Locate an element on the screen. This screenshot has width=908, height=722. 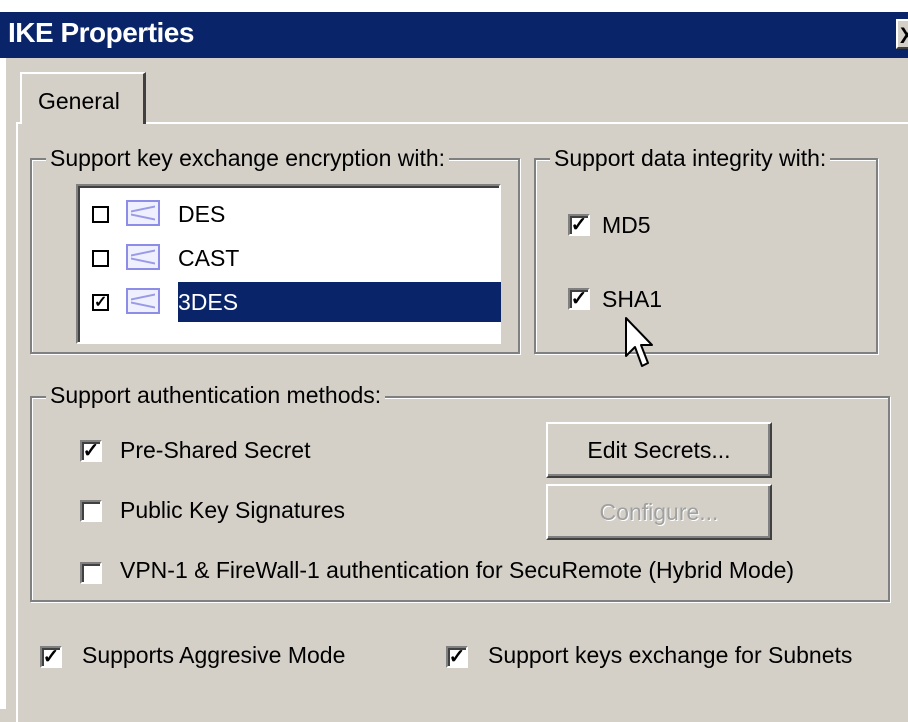
list-item-3des: ✓ 3DES is located at coordinates (291, 301).